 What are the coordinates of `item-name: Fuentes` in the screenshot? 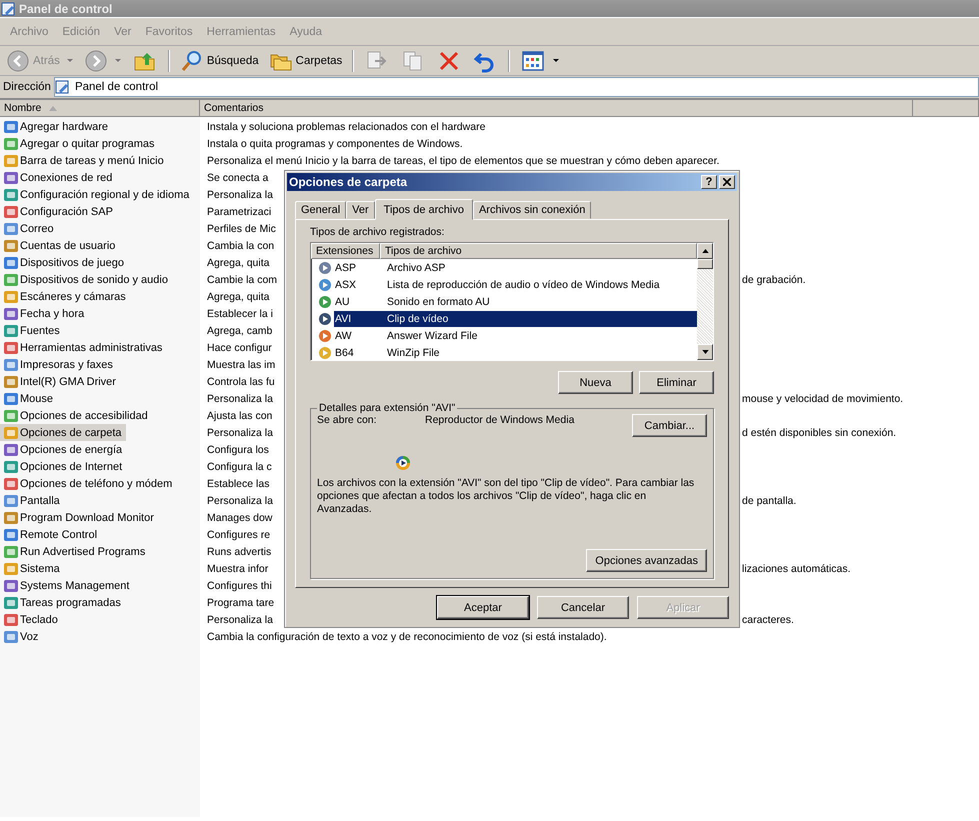 It's located at (40, 330).